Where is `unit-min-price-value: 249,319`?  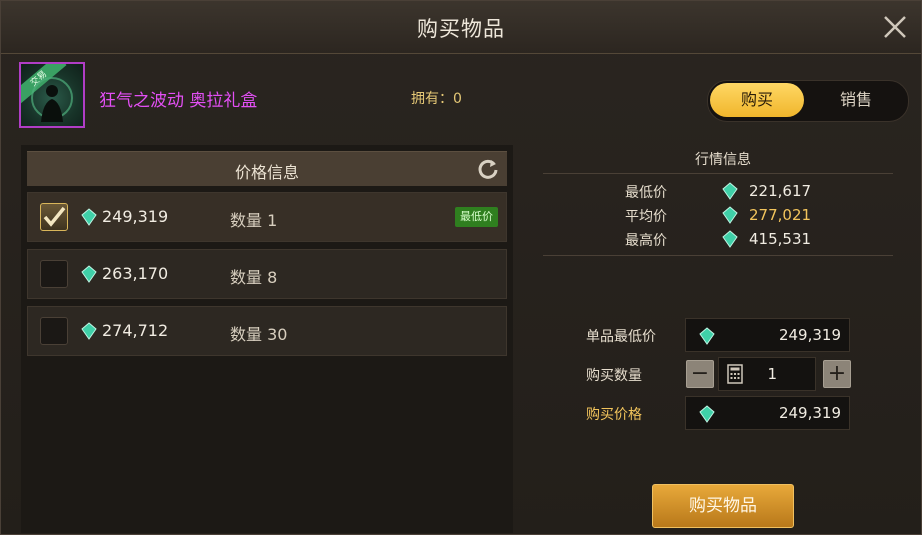 unit-min-price-value: 249,319 is located at coordinates (809, 335).